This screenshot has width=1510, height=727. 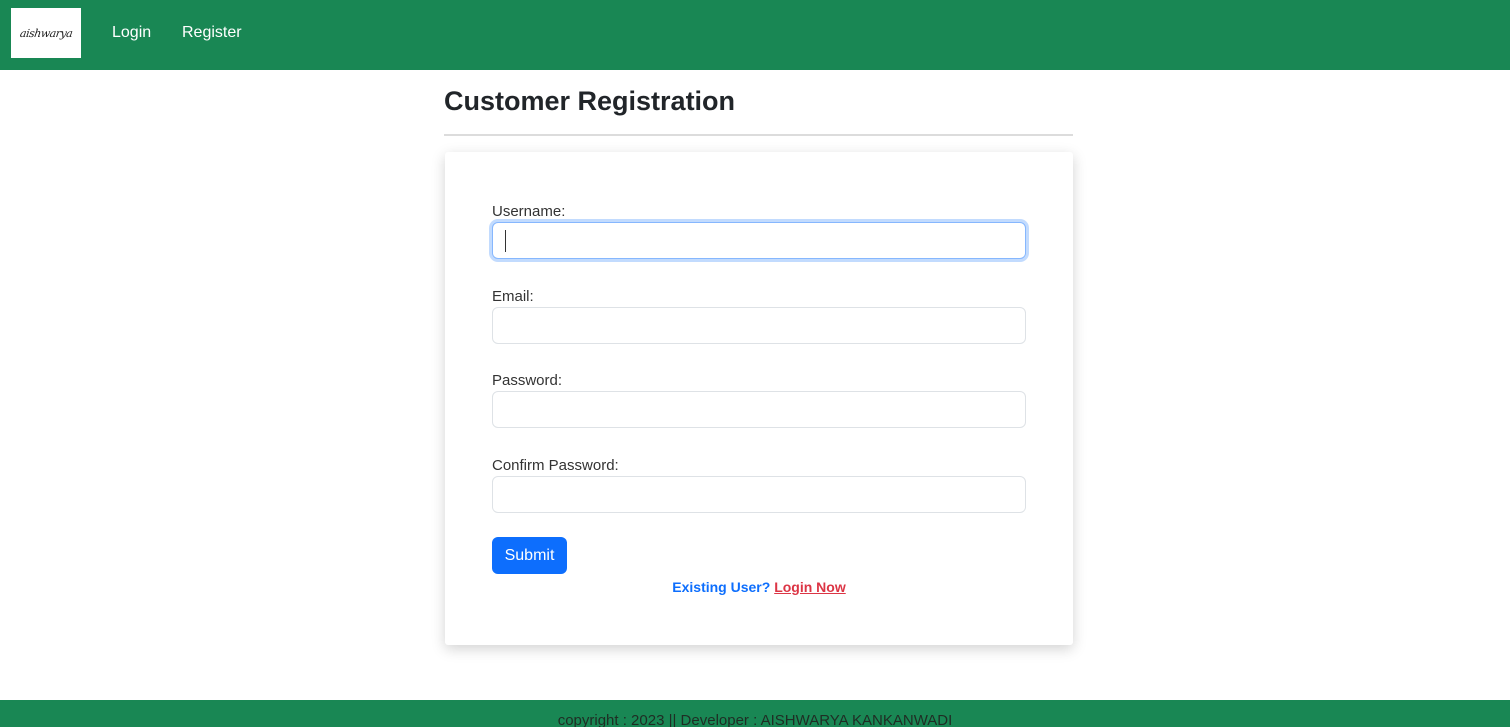 What do you see at coordinates (212, 33) in the screenshot?
I see `nav-register-link: Register` at bounding box center [212, 33].